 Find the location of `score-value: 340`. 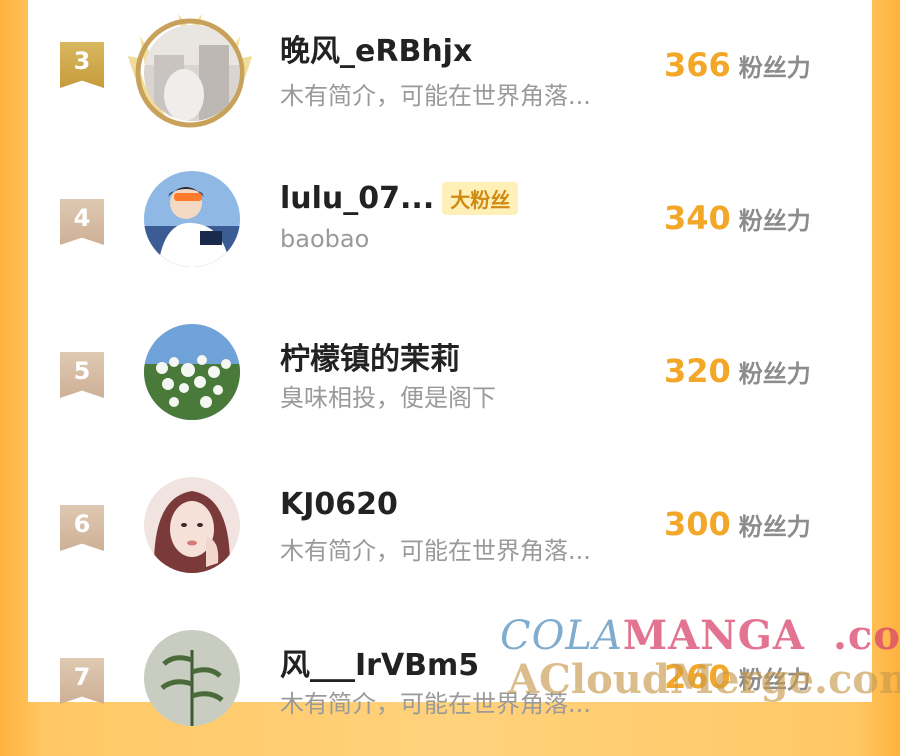

score-value: 340 is located at coordinates (697, 218).